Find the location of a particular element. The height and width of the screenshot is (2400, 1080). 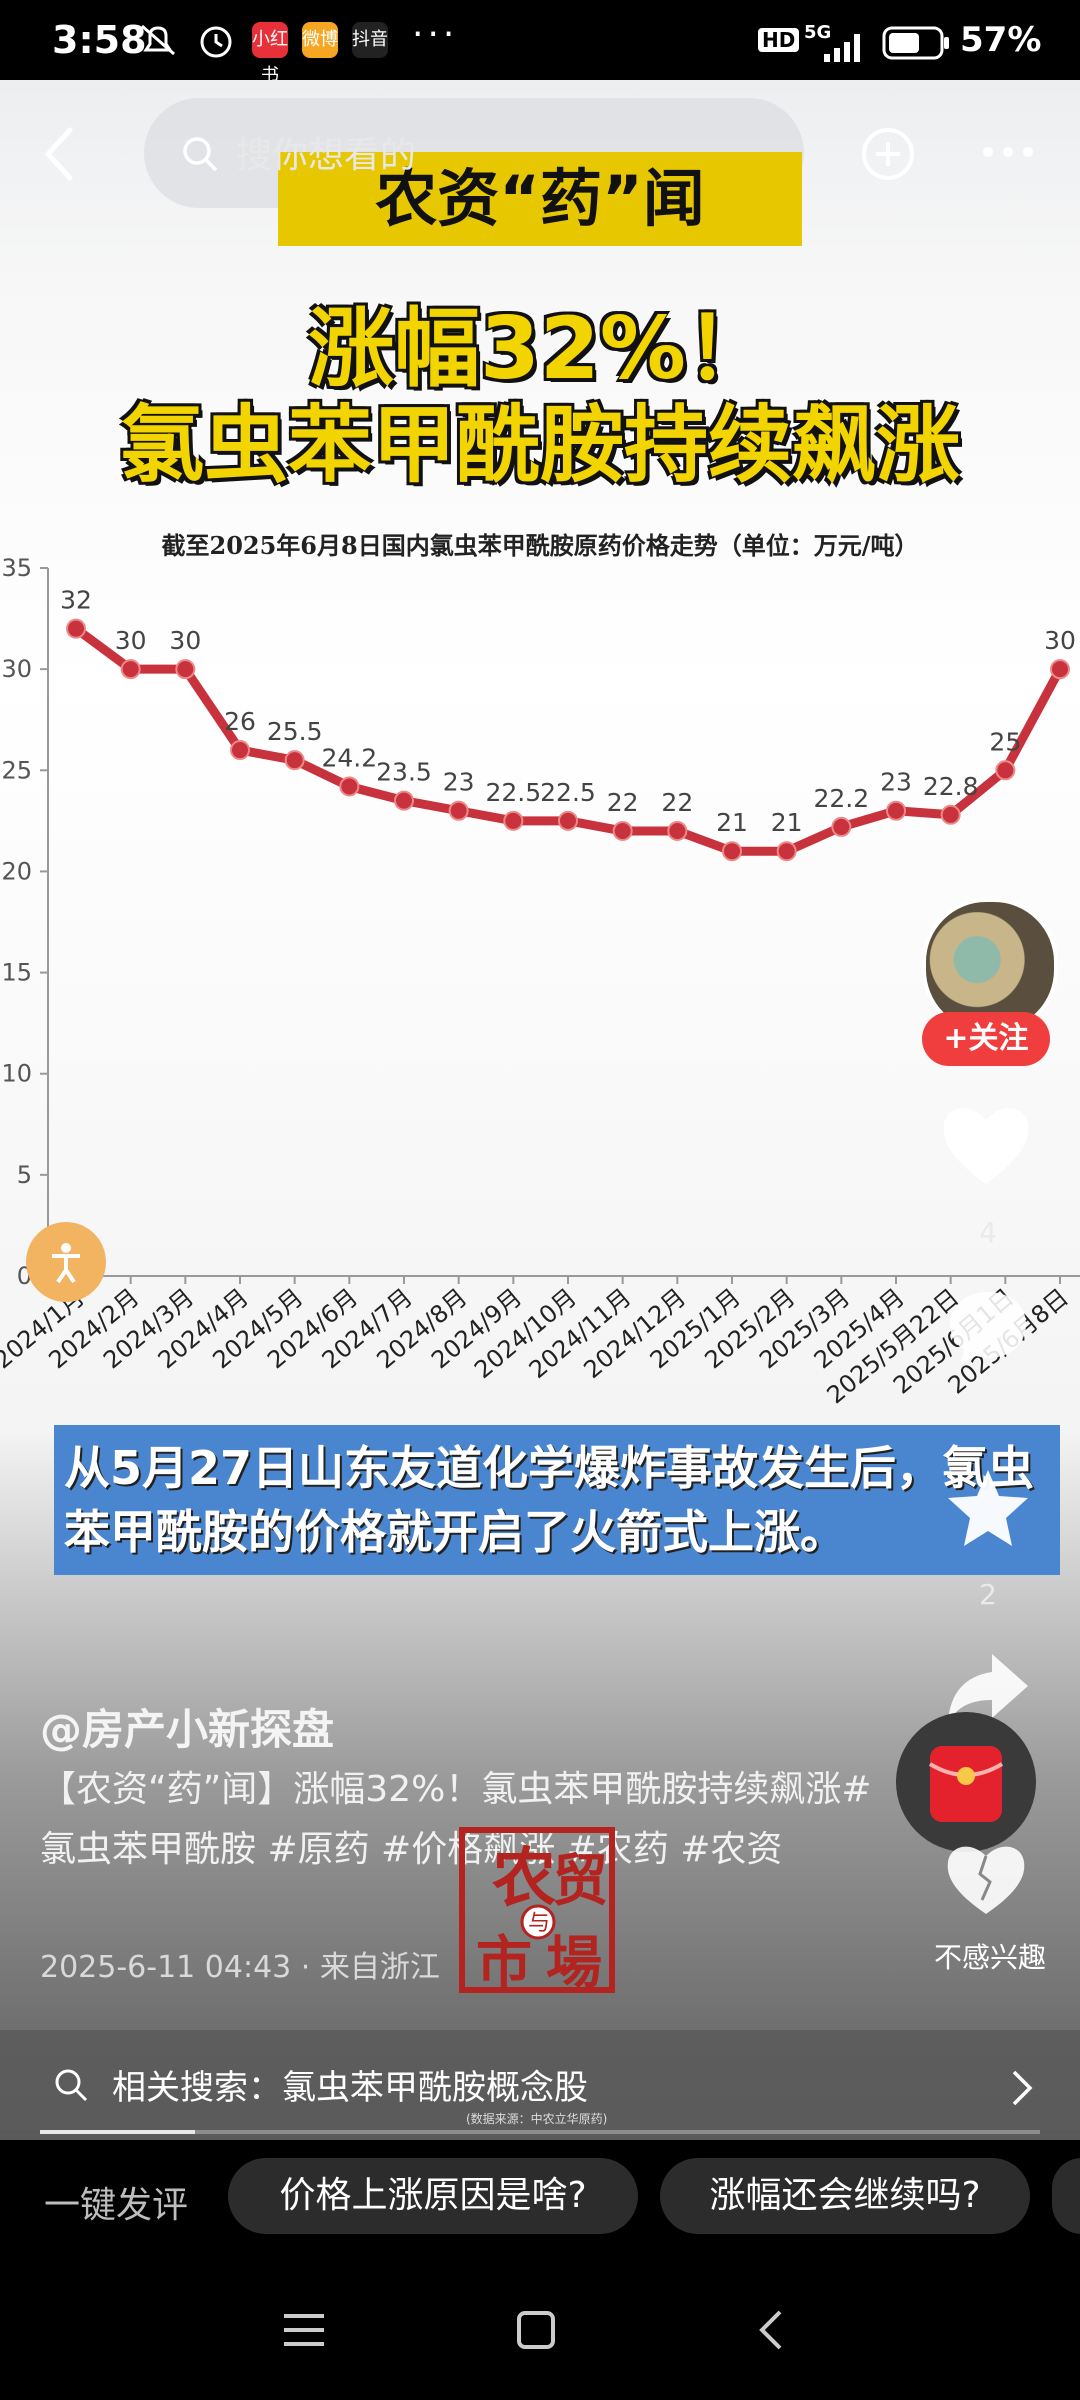

douyin-app-icon: 抖音 is located at coordinates (370, 40).